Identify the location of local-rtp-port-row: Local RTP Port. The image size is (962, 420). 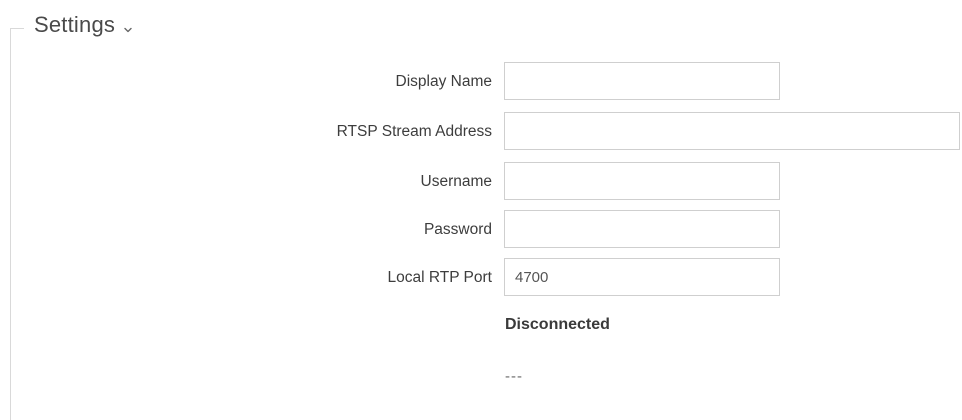
(481, 278).